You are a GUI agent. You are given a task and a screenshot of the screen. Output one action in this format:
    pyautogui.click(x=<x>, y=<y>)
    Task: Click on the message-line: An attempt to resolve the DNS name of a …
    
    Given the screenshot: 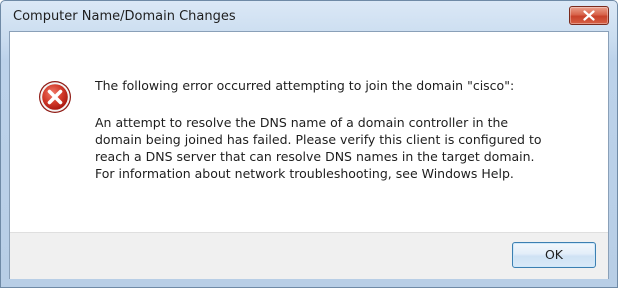 What is the action you would take?
    pyautogui.click(x=302, y=122)
    